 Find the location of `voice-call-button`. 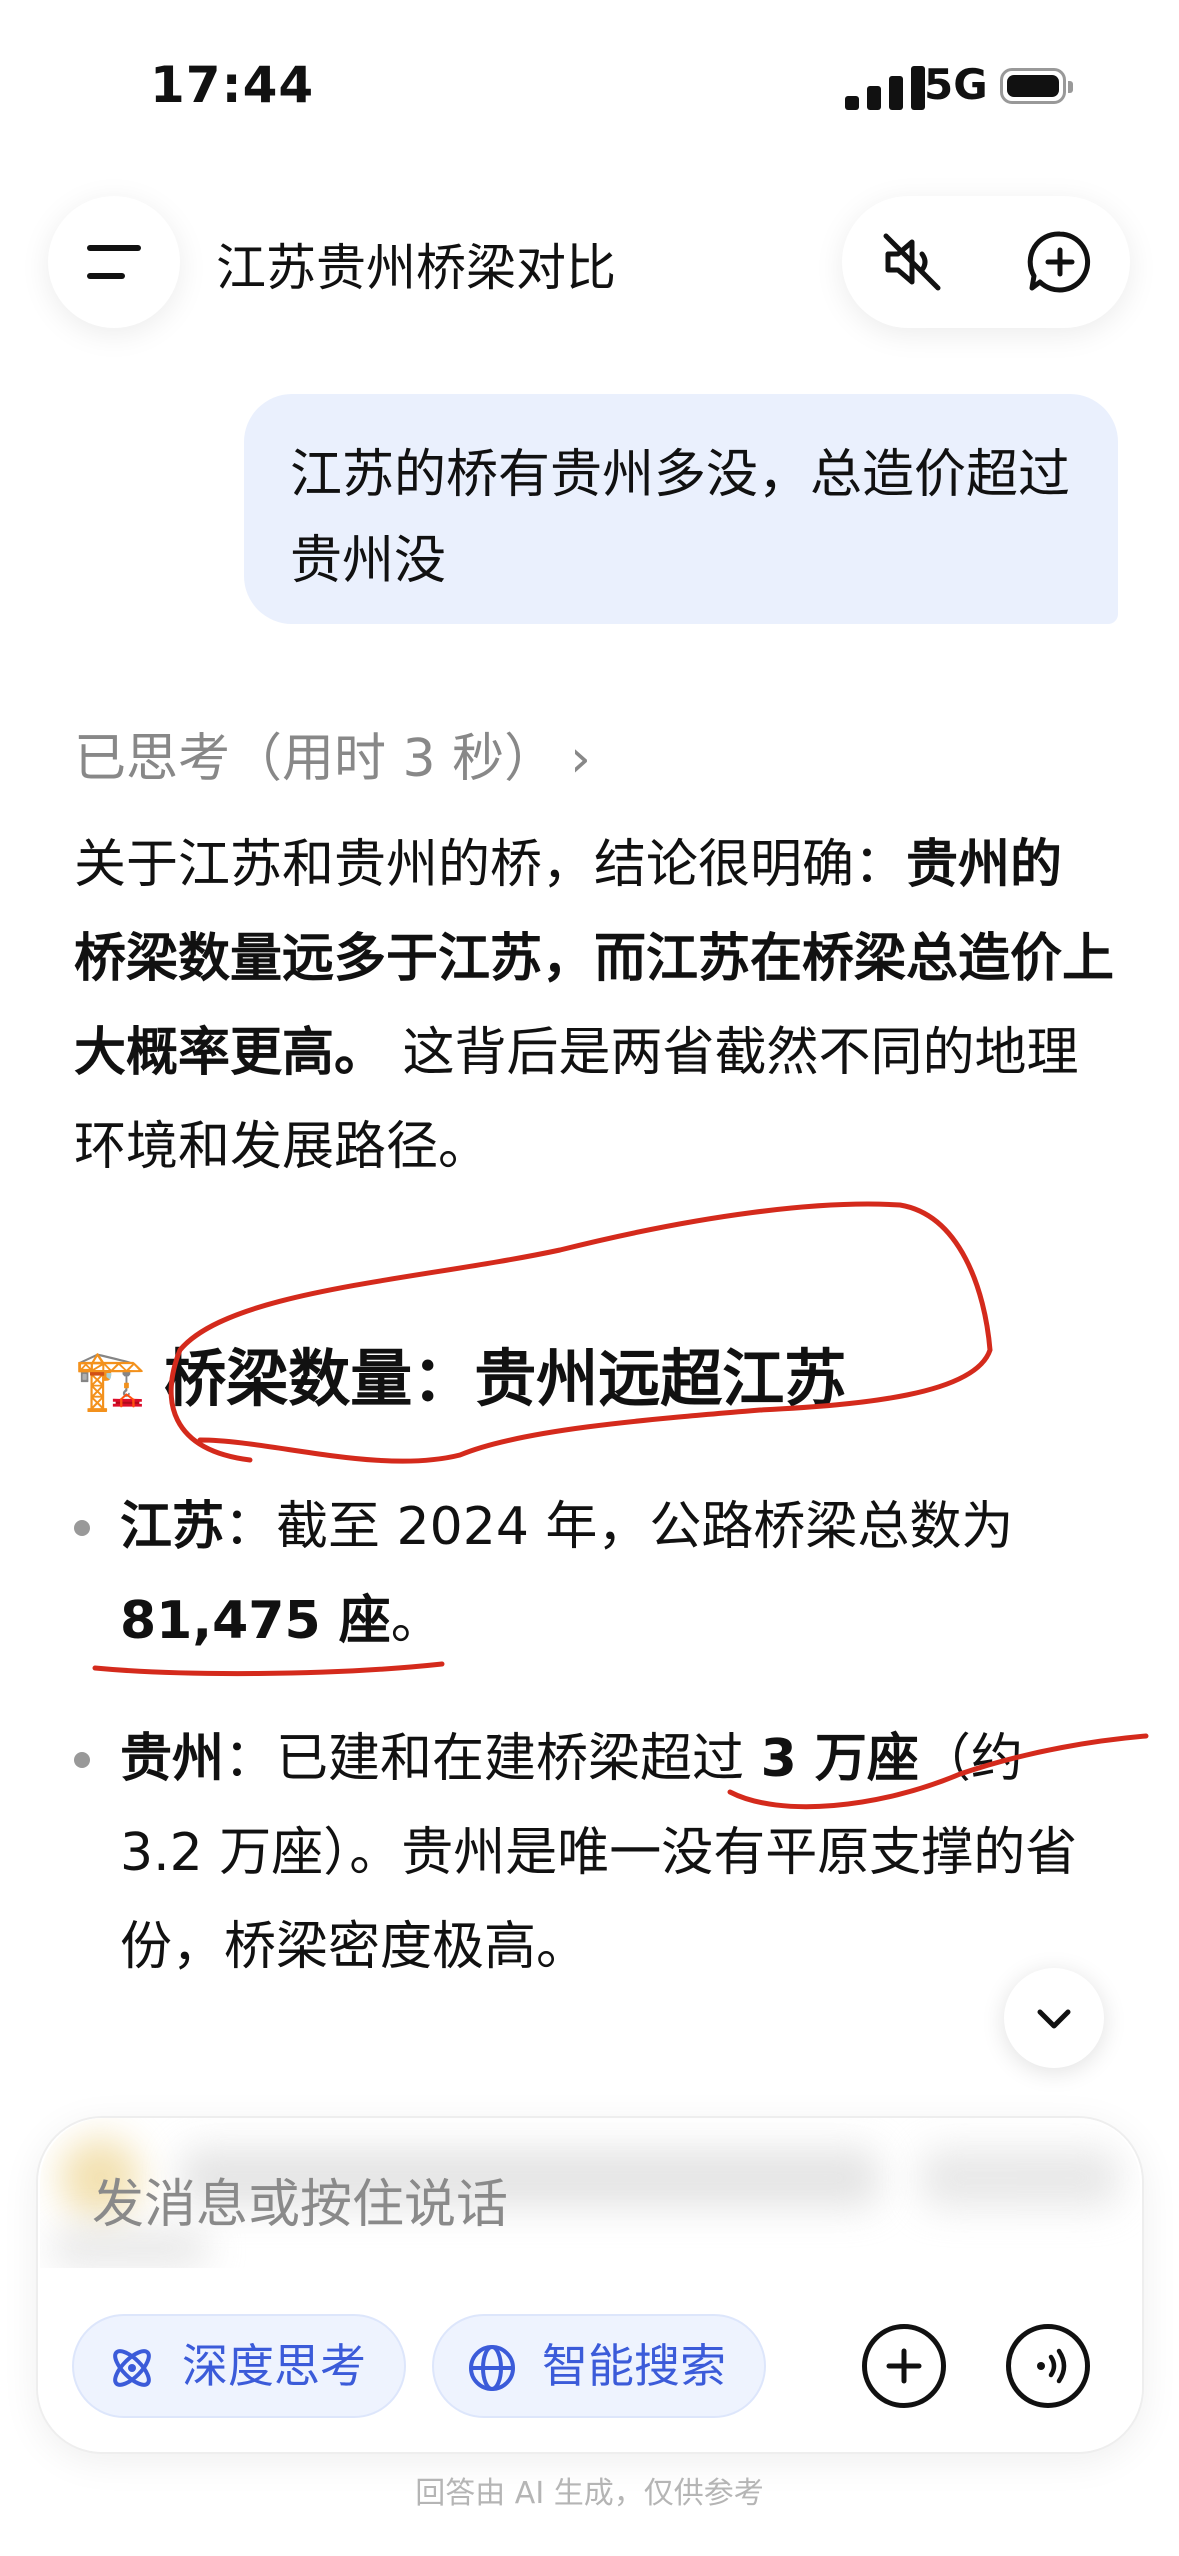

voice-call-button is located at coordinates (1048, 2366).